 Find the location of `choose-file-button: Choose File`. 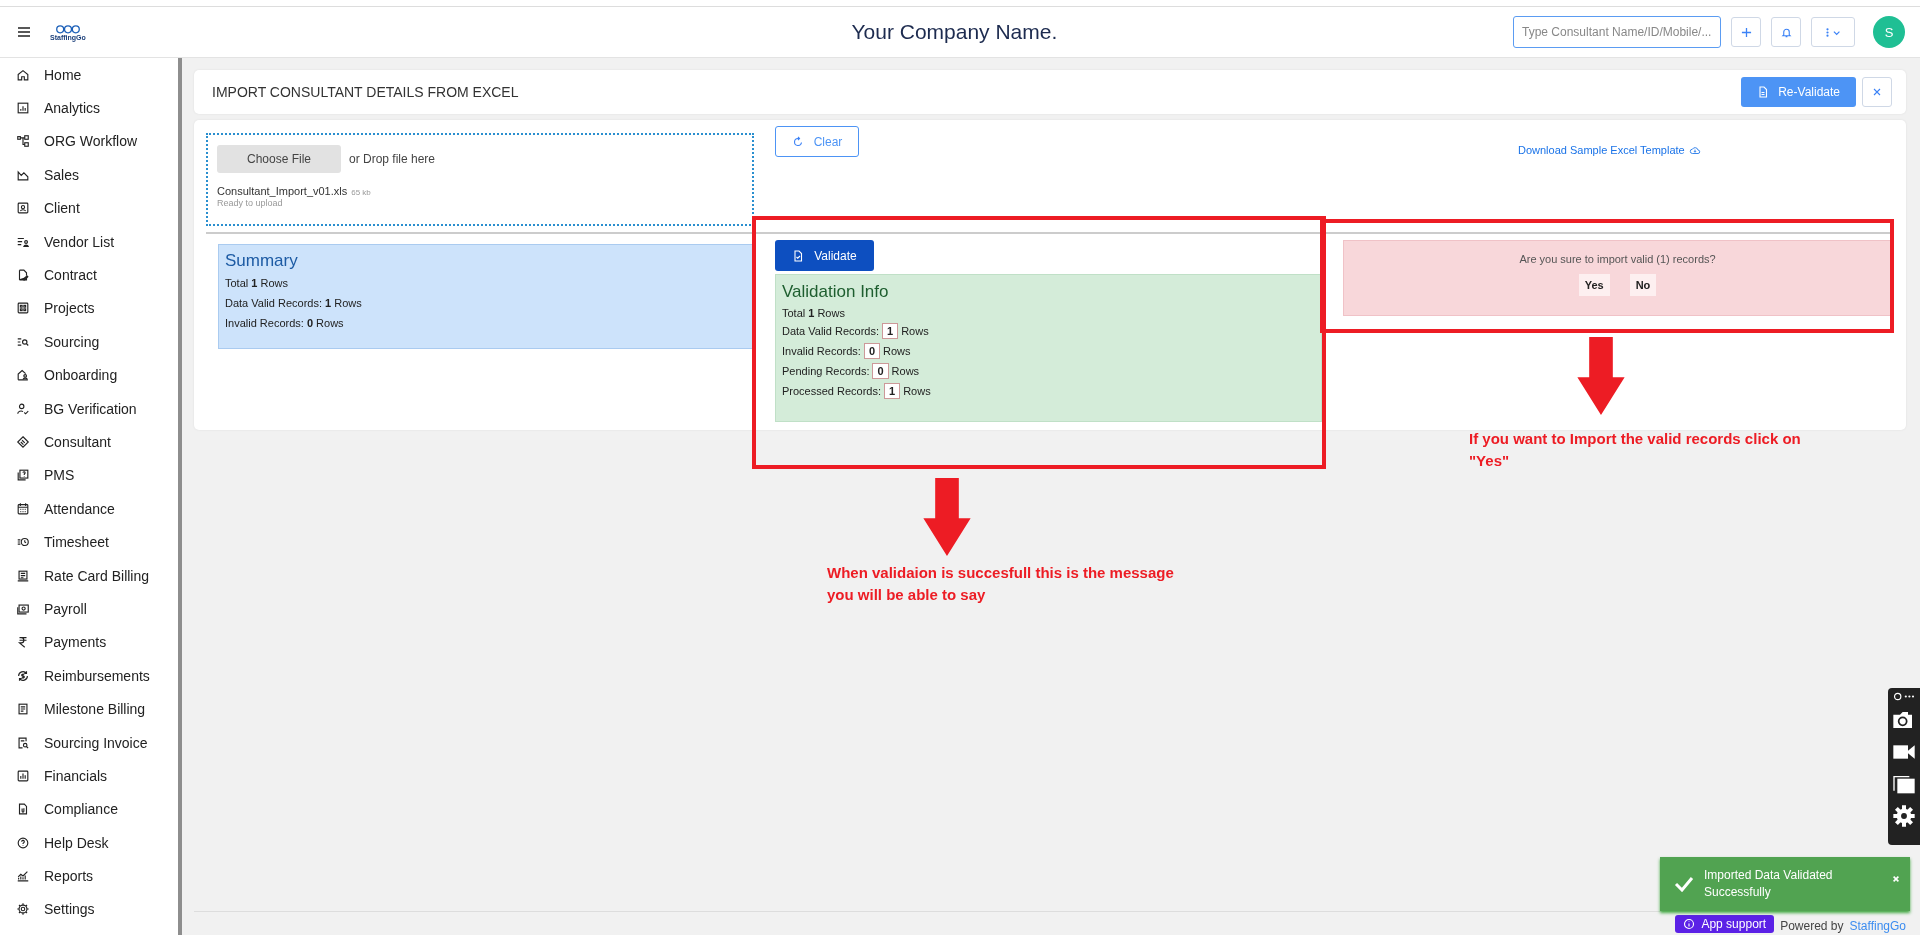

choose-file-button: Choose File is located at coordinates (279, 159).